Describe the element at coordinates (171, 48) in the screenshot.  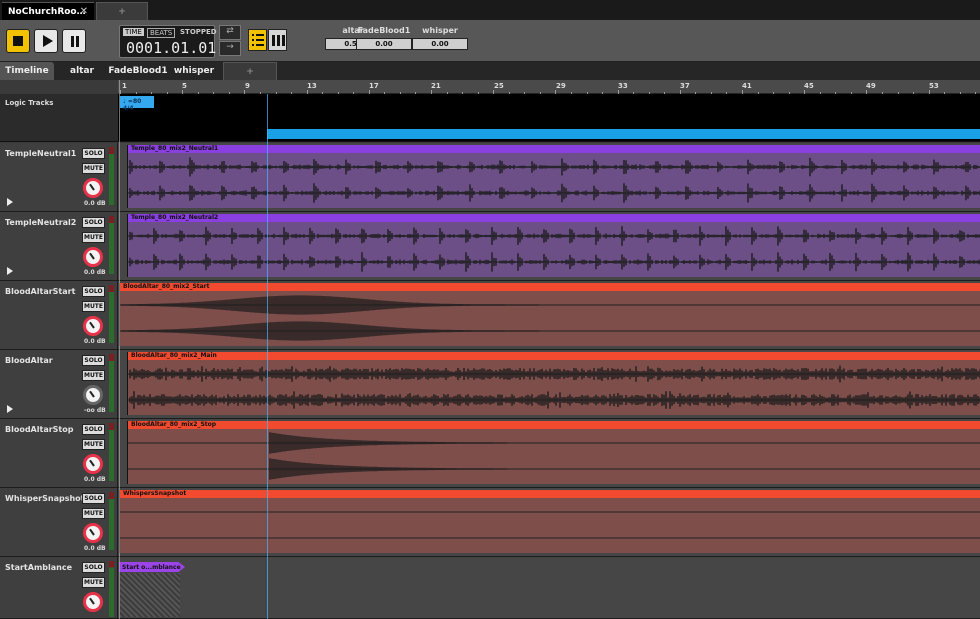
I see `transport-position: 0001.01.01` at that location.